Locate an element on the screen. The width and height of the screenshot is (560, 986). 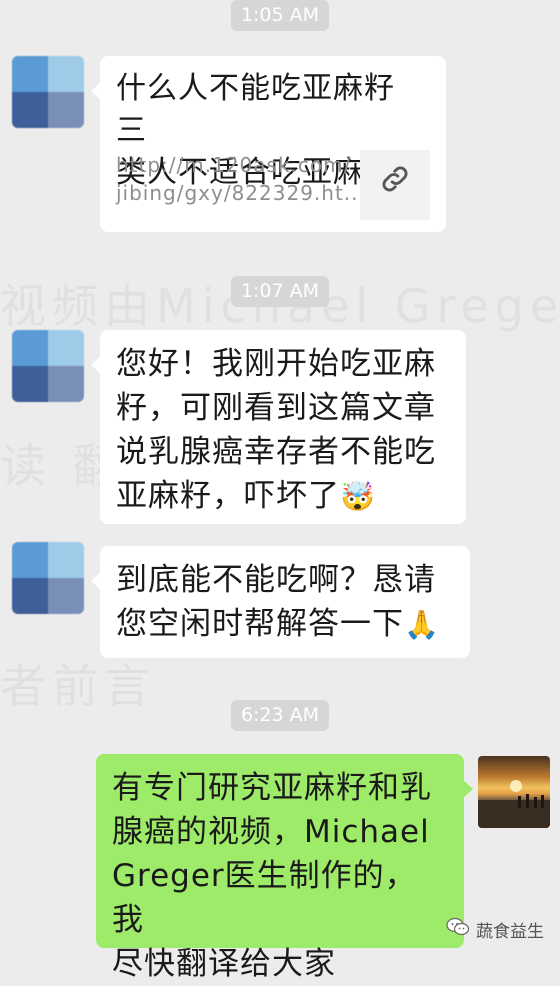
link-thumbnail is located at coordinates (395, 185).